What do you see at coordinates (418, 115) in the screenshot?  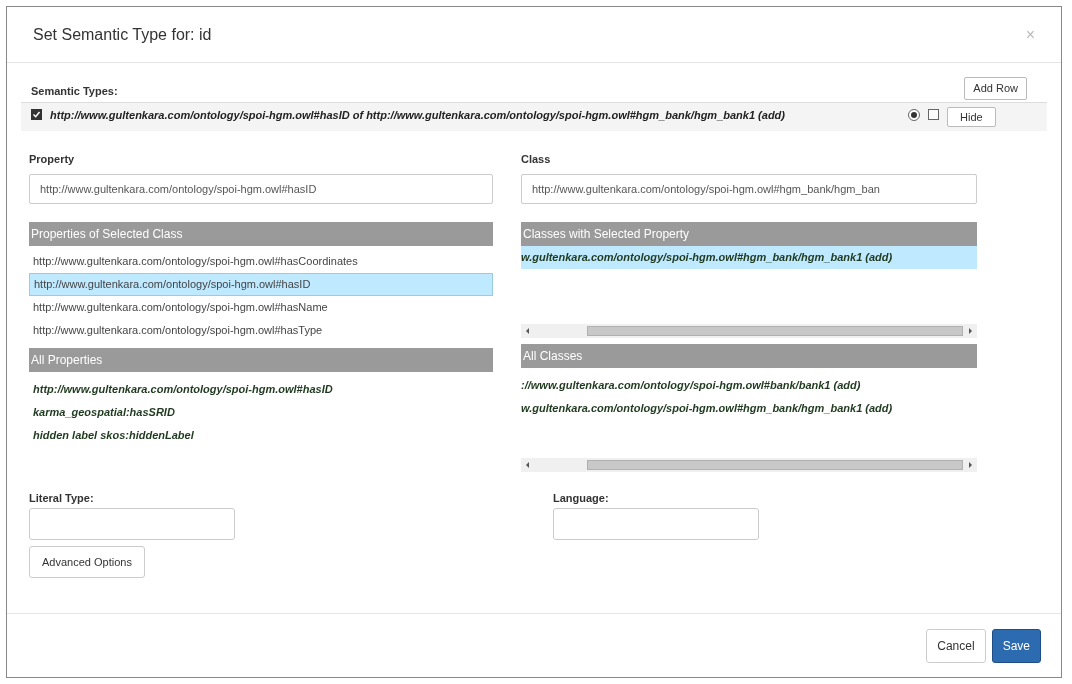 I see `semantic-type-text: http://www.gultenkara.com/ontology/spoi-hgm.owl#hasID of http://www.gultenkara.com/ontology/spoi-hgm.owl#hgm_bank/hgm_bank1 (add)` at bounding box center [418, 115].